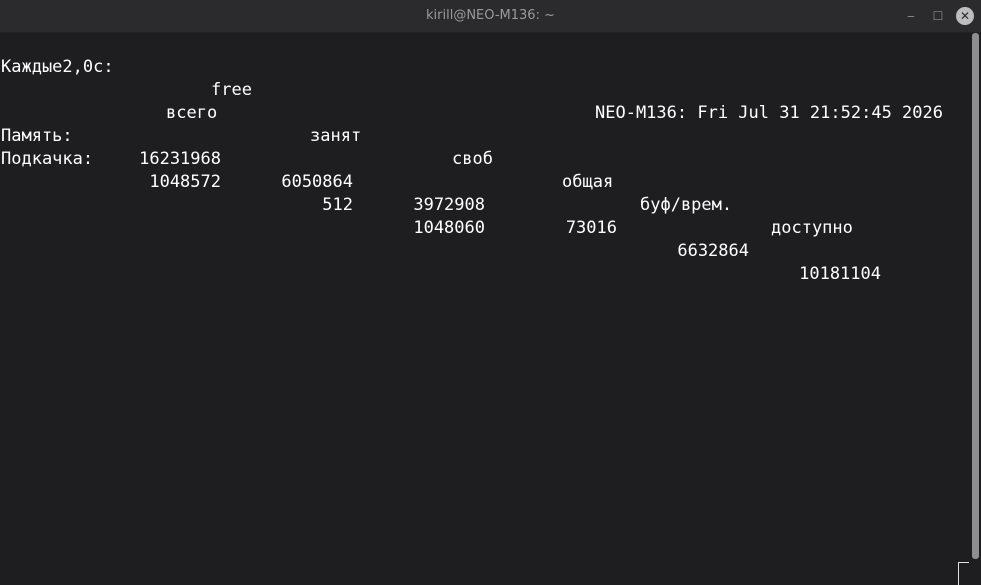 The width and height of the screenshot is (981, 585). I want to click on maximize-button: ☐, so click(938, 16).